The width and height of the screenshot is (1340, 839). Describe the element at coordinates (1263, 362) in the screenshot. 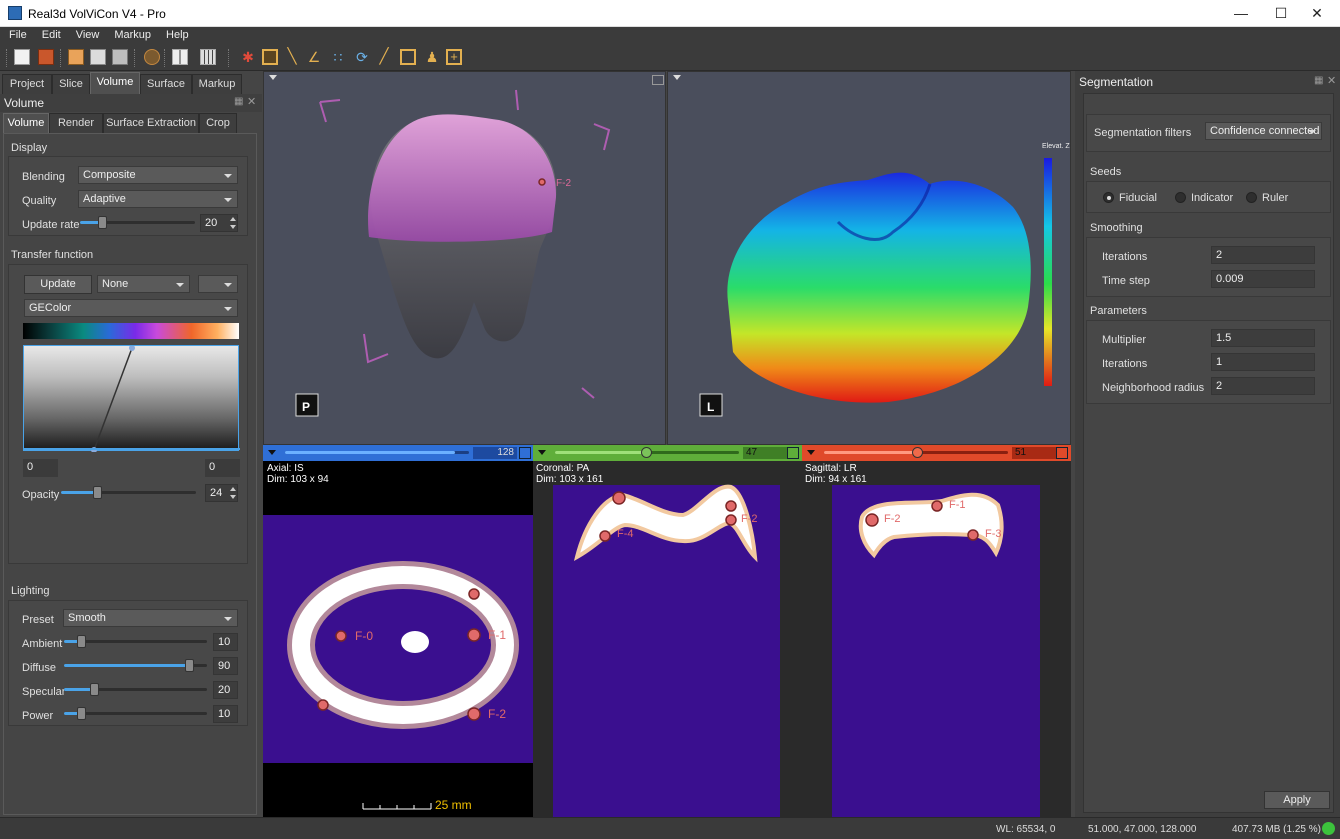

I see `param-iterations-field: 1` at that location.